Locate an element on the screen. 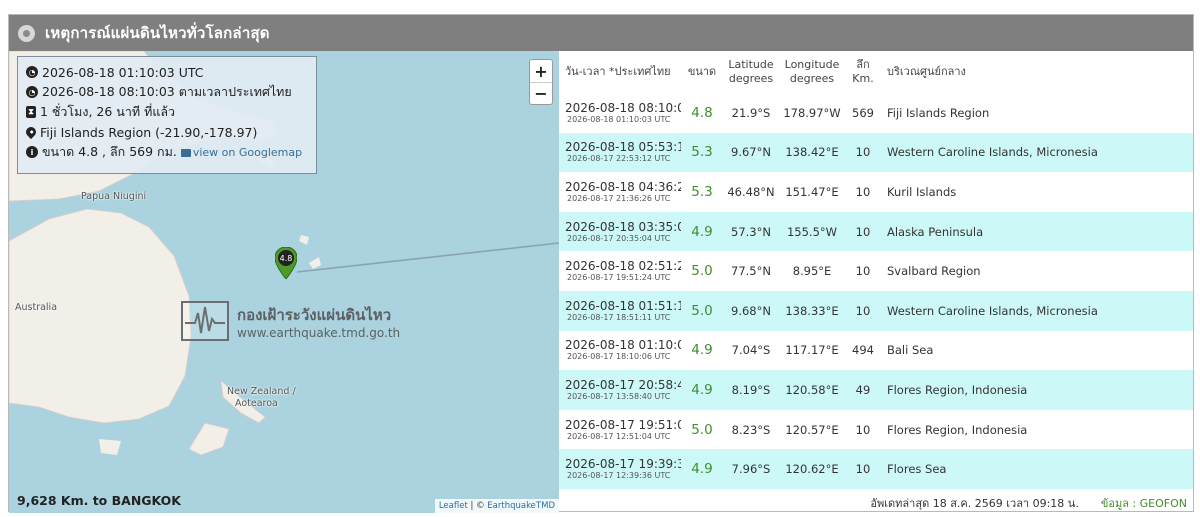 The width and height of the screenshot is (1200, 517). header-magnitude: ขนาด is located at coordinates (702, 71).